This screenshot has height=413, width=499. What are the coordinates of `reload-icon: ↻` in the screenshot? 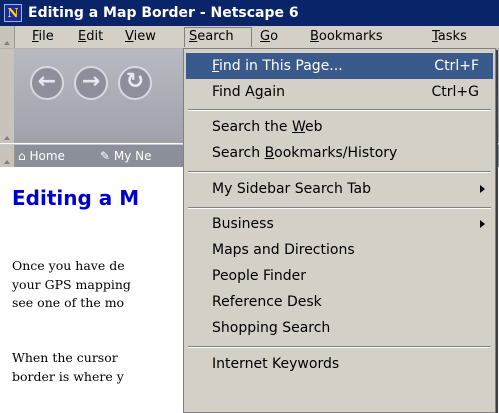 It's located at (135, 81).